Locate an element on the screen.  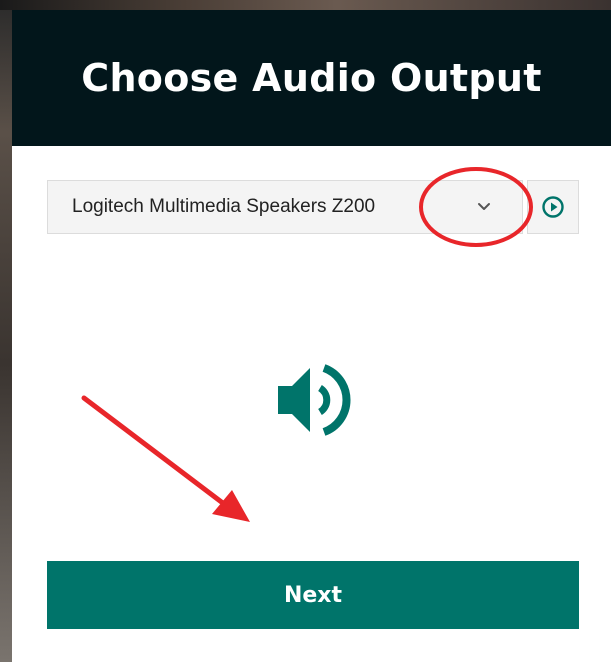
annotation-circle is located at coordinates (476, 207).